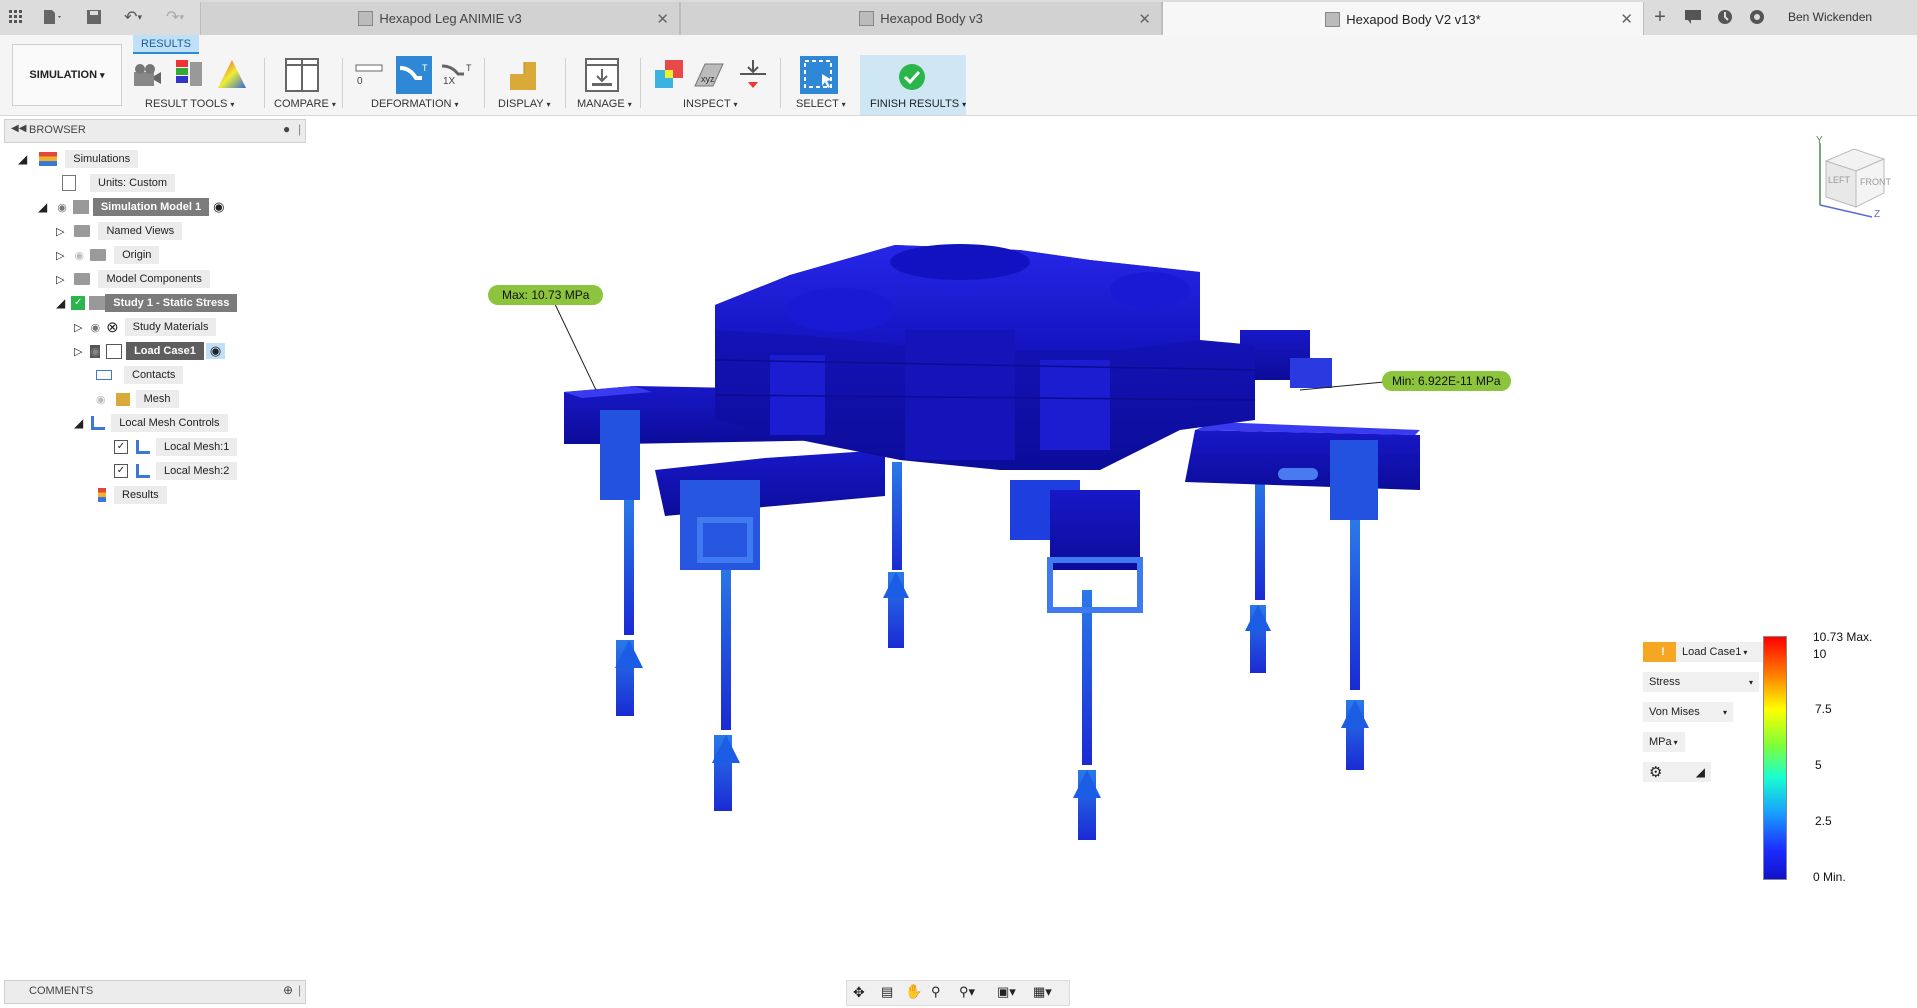 This screenshot has height=1008, width=1917. Describe the element at coordinates (1843, 637) in the screenshot. I see `legend-max-label: 10.73 Max.` at that location.